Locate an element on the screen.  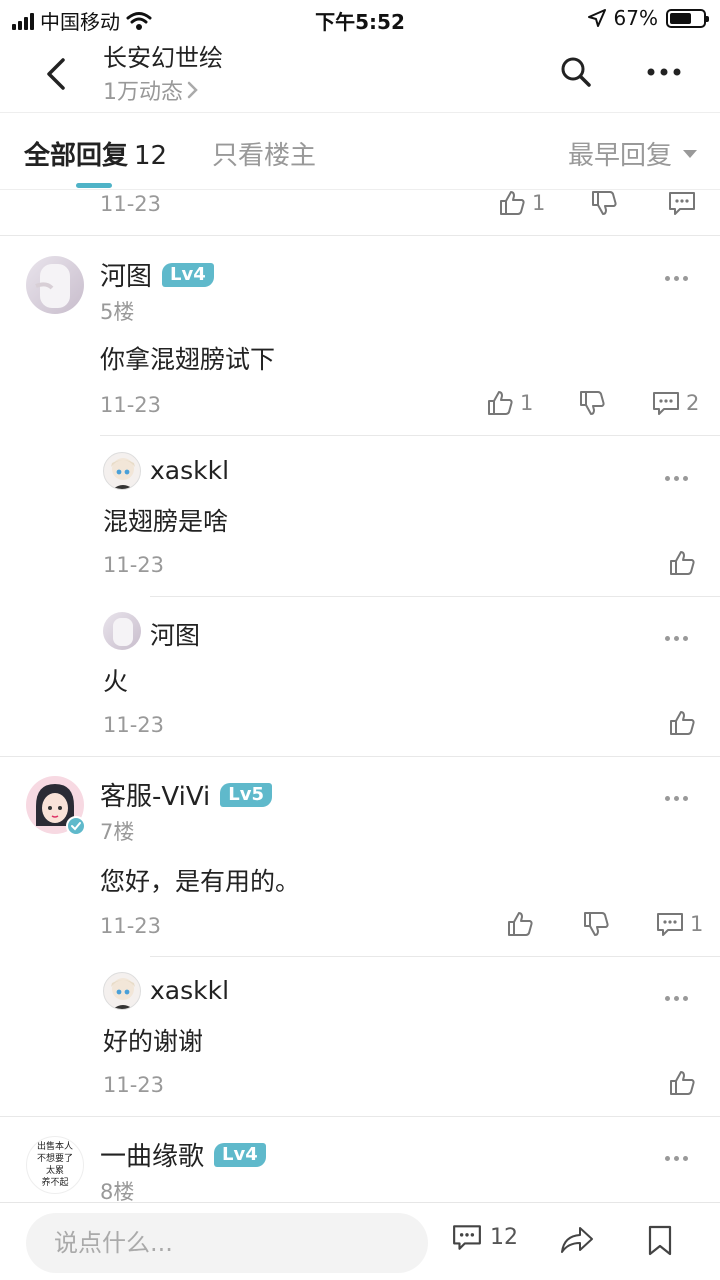
bookmark-button is located at coordinates (660, 1243).